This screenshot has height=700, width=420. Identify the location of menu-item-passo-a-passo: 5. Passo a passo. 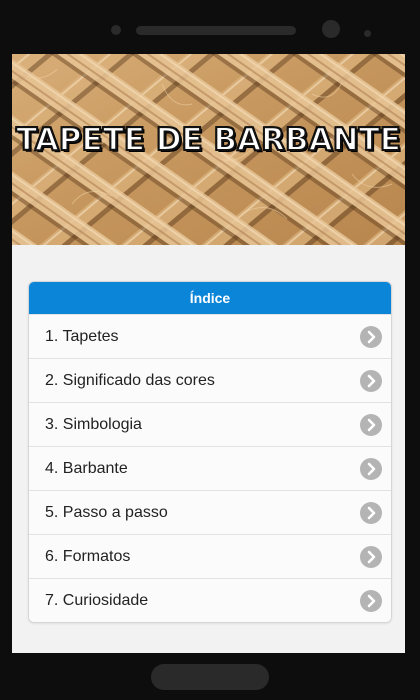
(210, 512).